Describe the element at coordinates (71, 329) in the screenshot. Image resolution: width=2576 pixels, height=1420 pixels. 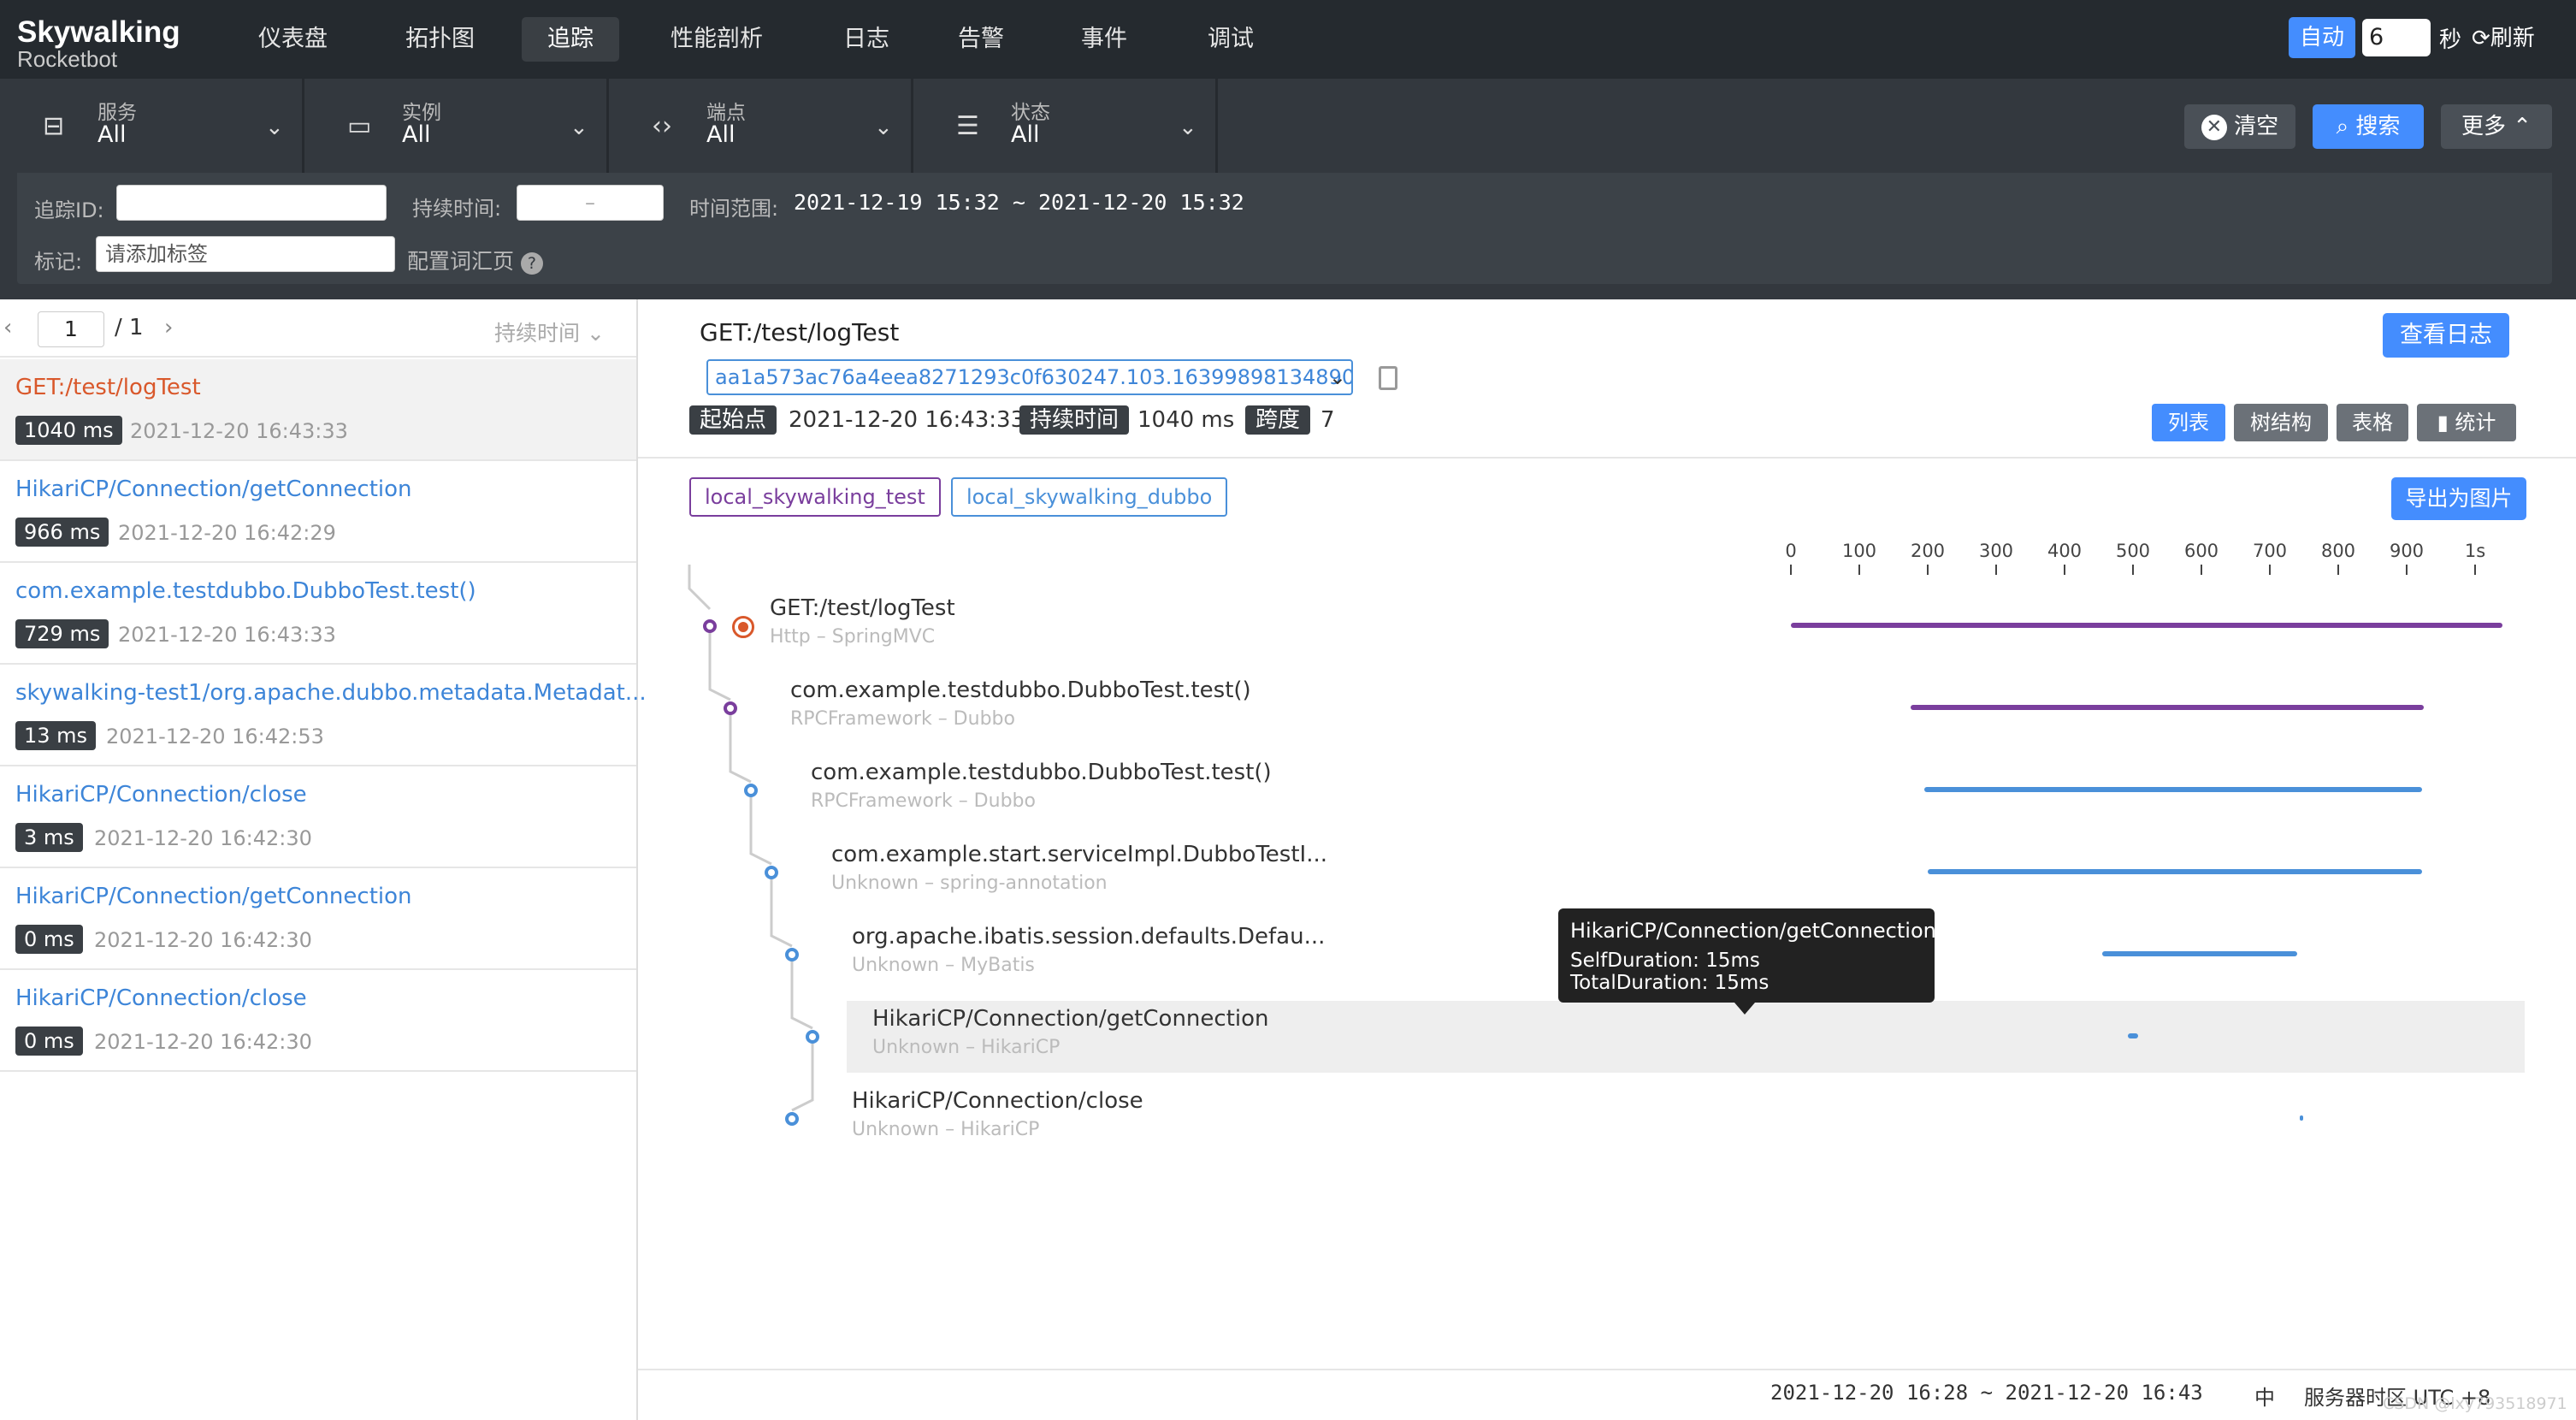
I see `page-input: 1` at that location.